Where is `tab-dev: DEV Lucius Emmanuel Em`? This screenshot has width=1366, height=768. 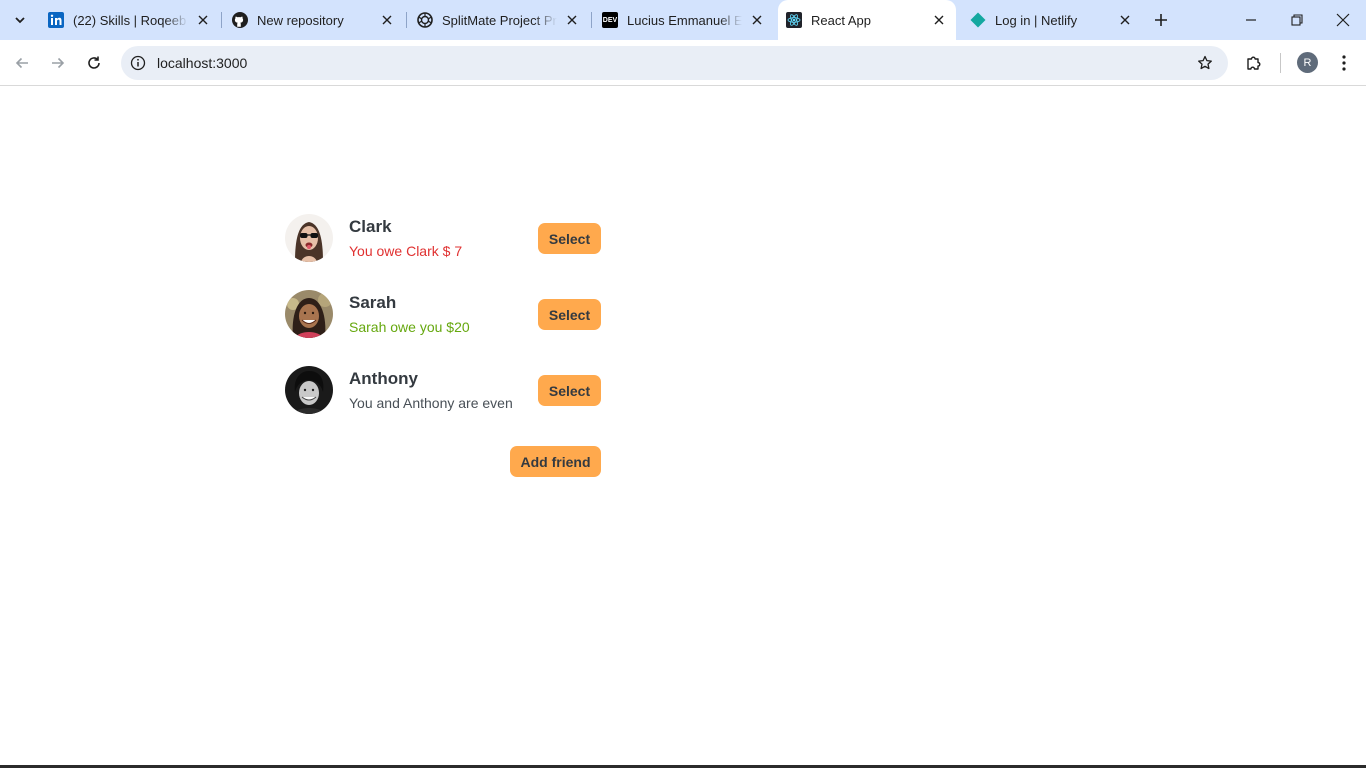 tab-dev: DEV Lucius Emmanuel Em is located at coordinates (684, 20).